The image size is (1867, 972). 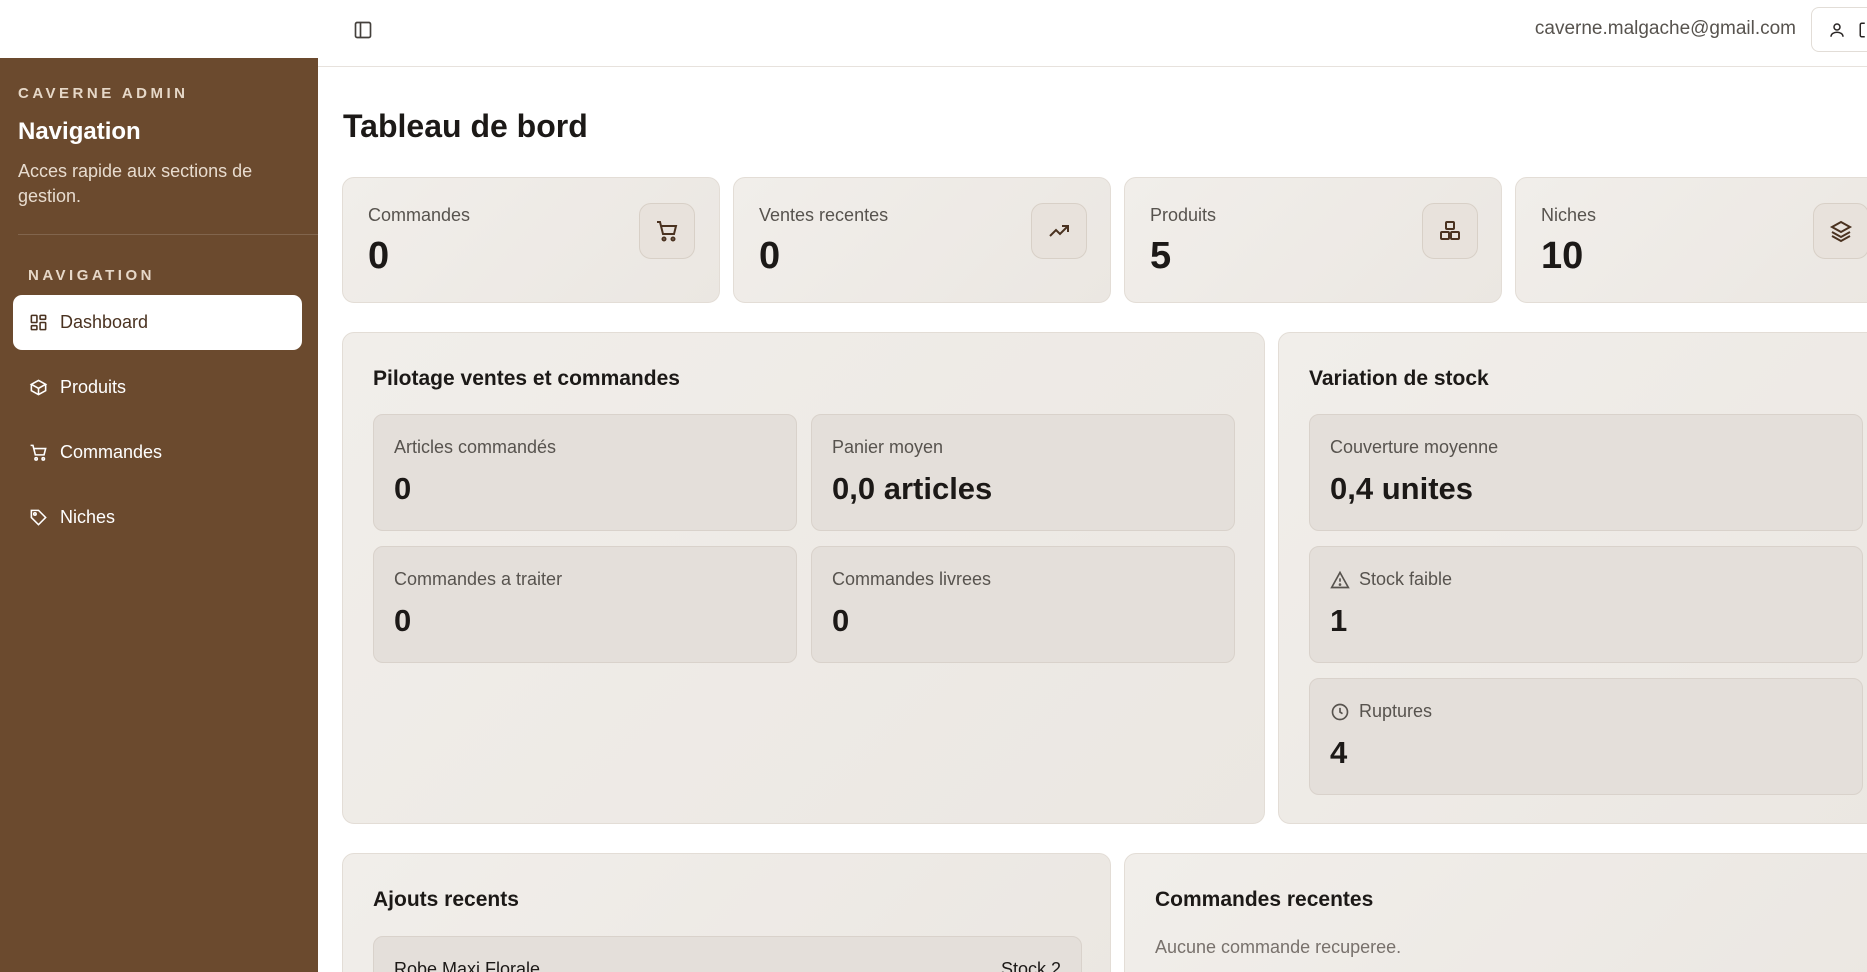 What do you see at coordinates (1023, 472) in the screenshot?
I see `metric-panier-moyen: Panier moyen 0,0 articles` at bounding box center [1023, 472].